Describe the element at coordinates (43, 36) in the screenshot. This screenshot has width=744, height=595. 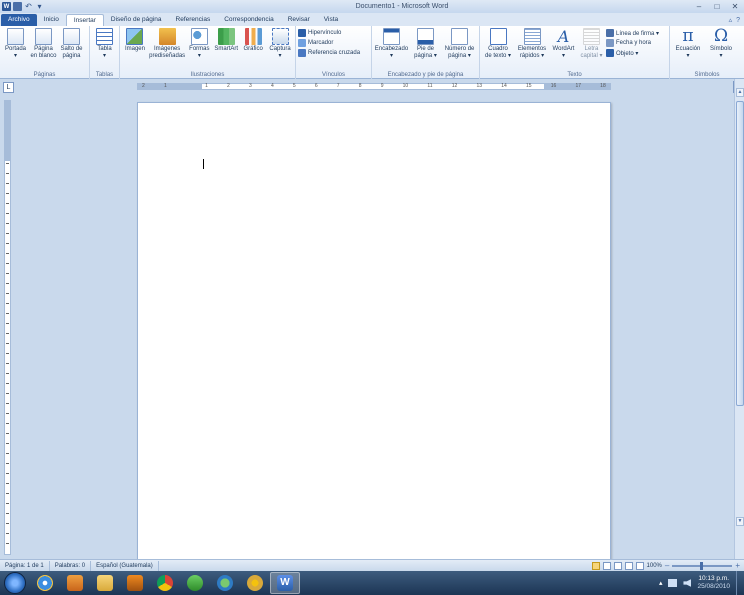
I see `blank-page-icon` at that location.